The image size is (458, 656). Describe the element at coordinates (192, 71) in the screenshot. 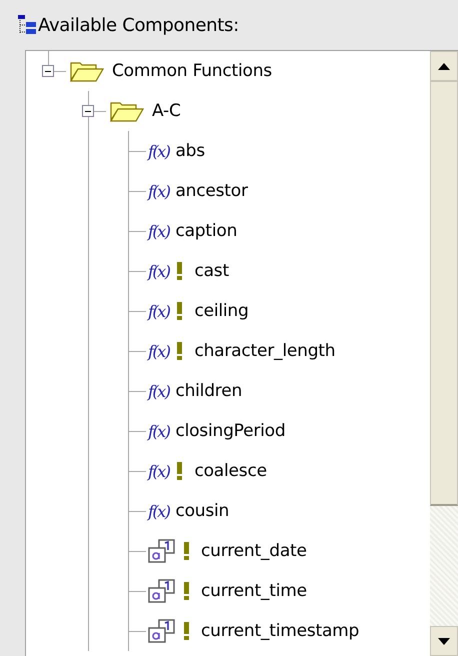

I see `folder-label: Common Functions` at that location.